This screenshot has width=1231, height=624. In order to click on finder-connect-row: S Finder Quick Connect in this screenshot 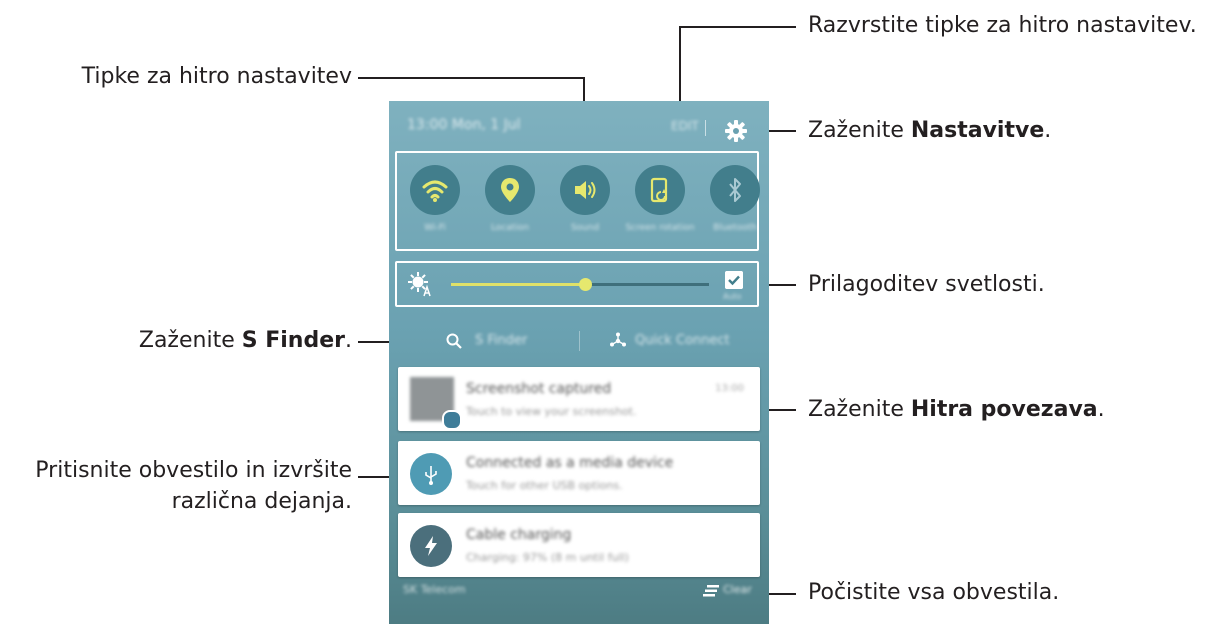, I will do `click(579, 341)`.